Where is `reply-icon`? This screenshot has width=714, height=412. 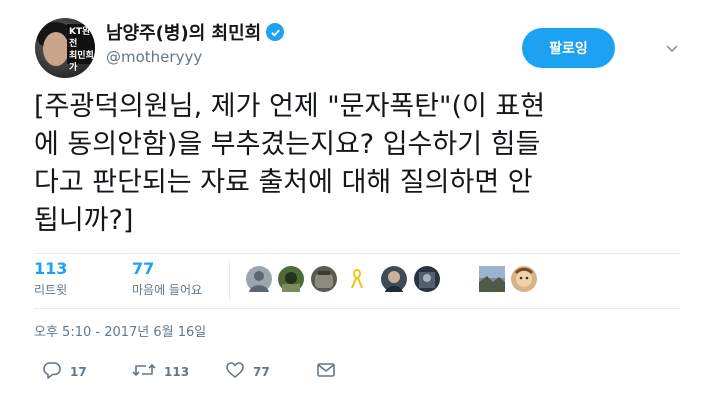 reply-icon is located at coordinates (52, 371).